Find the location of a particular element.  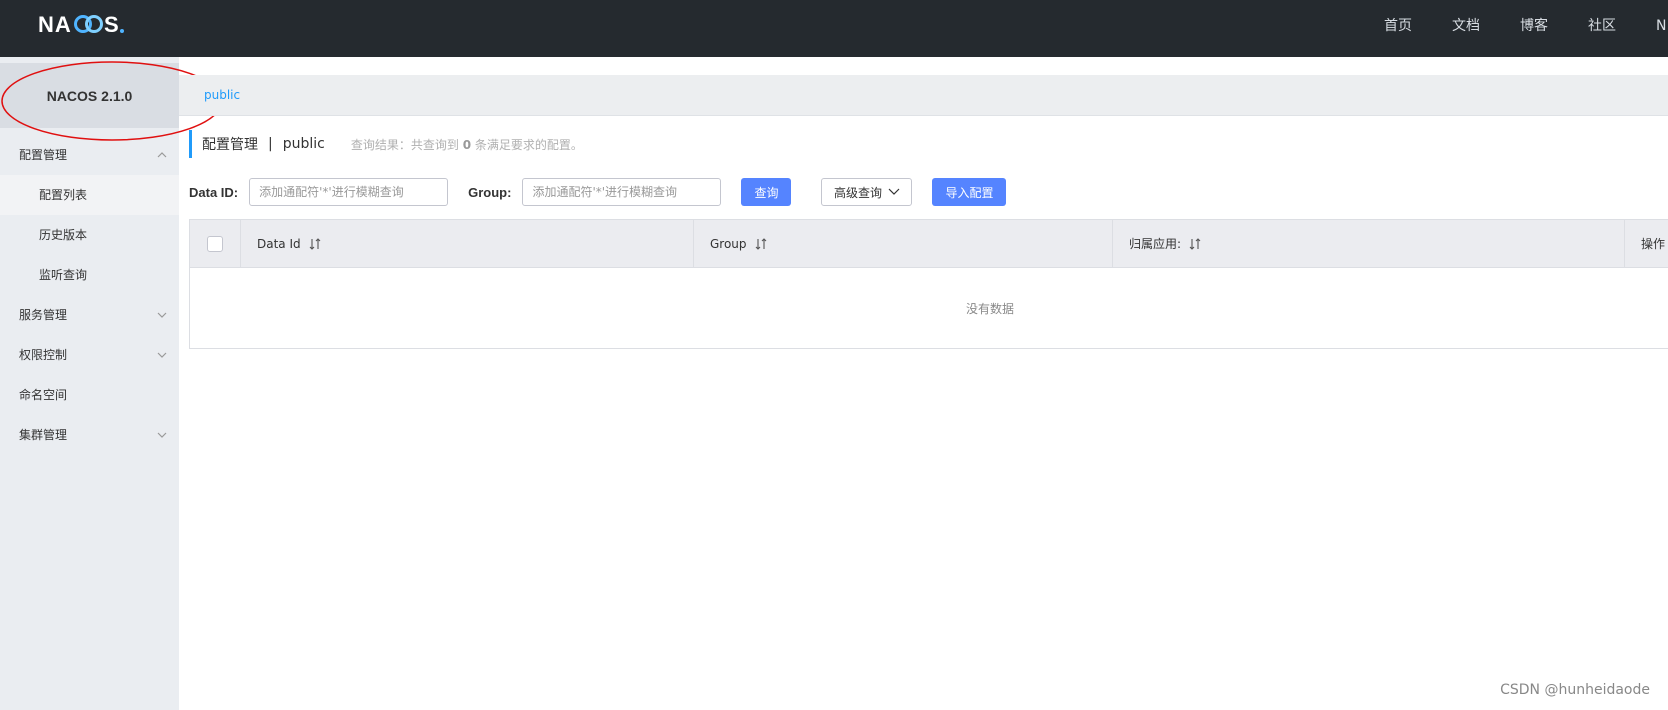

sidebar-item-cluster-management: 集群管理 is located at coordinates (89, 435).